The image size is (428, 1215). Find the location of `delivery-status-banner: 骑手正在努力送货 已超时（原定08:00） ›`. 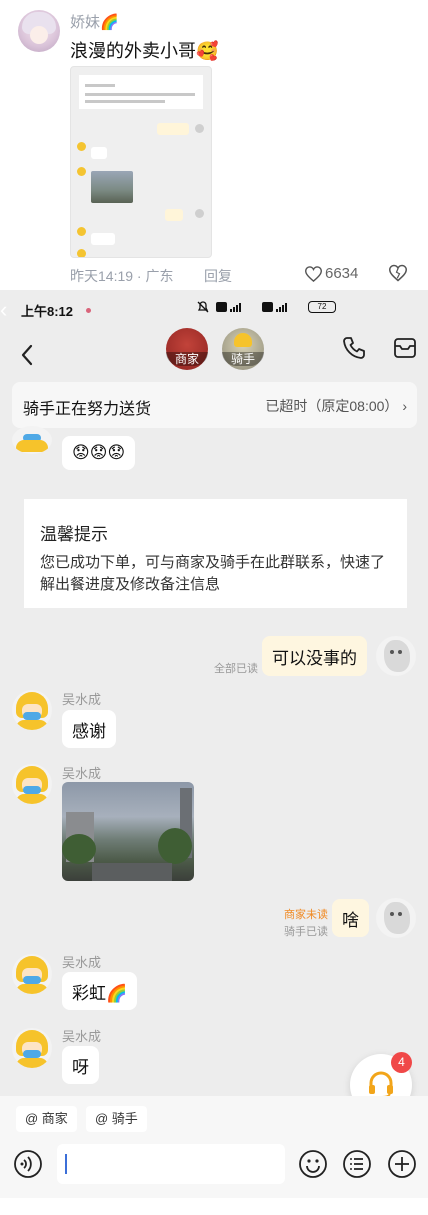

delivery-status-banner: 骑手正在努力送货 已超时（原定08:00） › is located at coordinates (214, 405).